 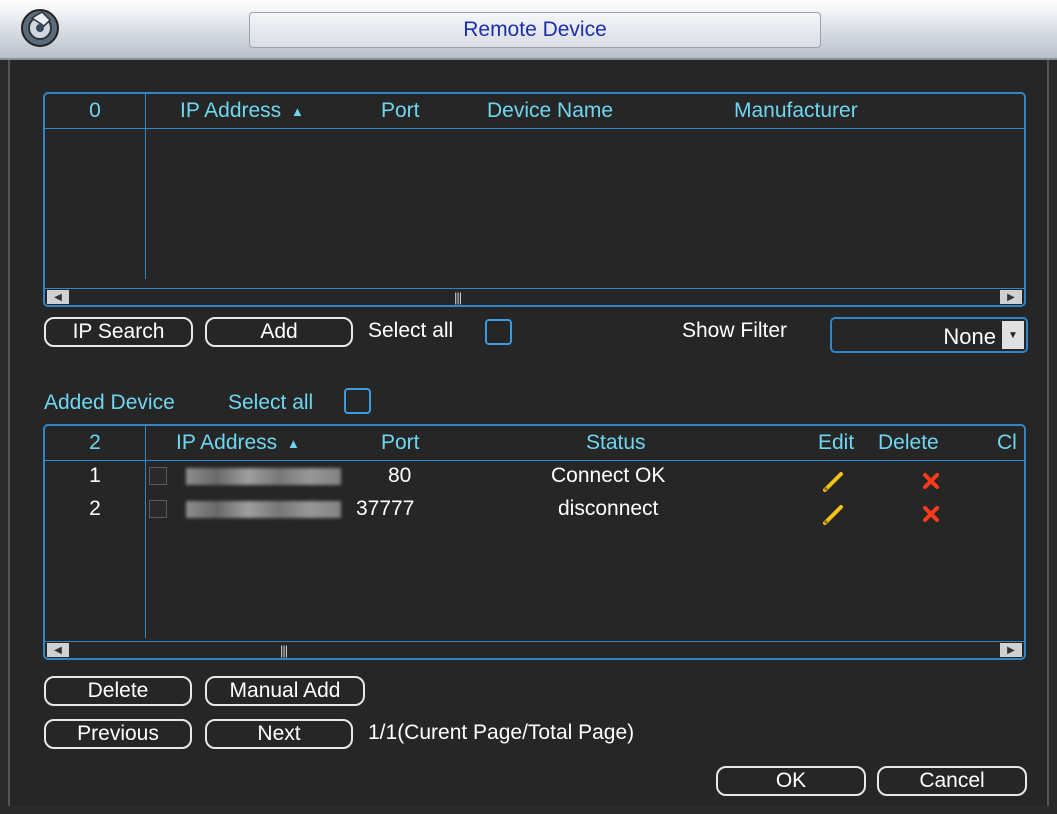 I want to click on previous-page-button: Previous, so click(x=118, y=734).